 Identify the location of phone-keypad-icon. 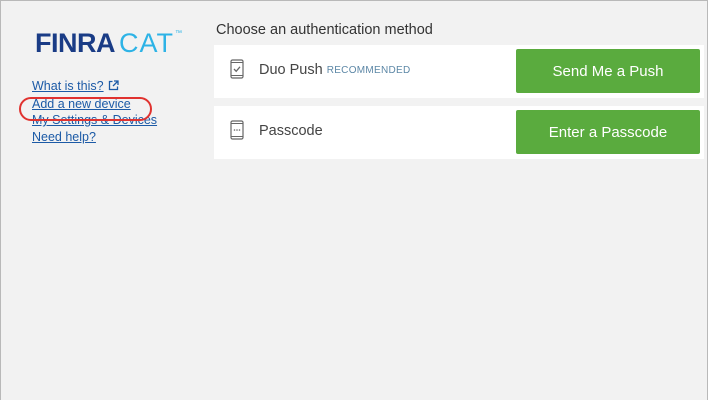
(237, 130).